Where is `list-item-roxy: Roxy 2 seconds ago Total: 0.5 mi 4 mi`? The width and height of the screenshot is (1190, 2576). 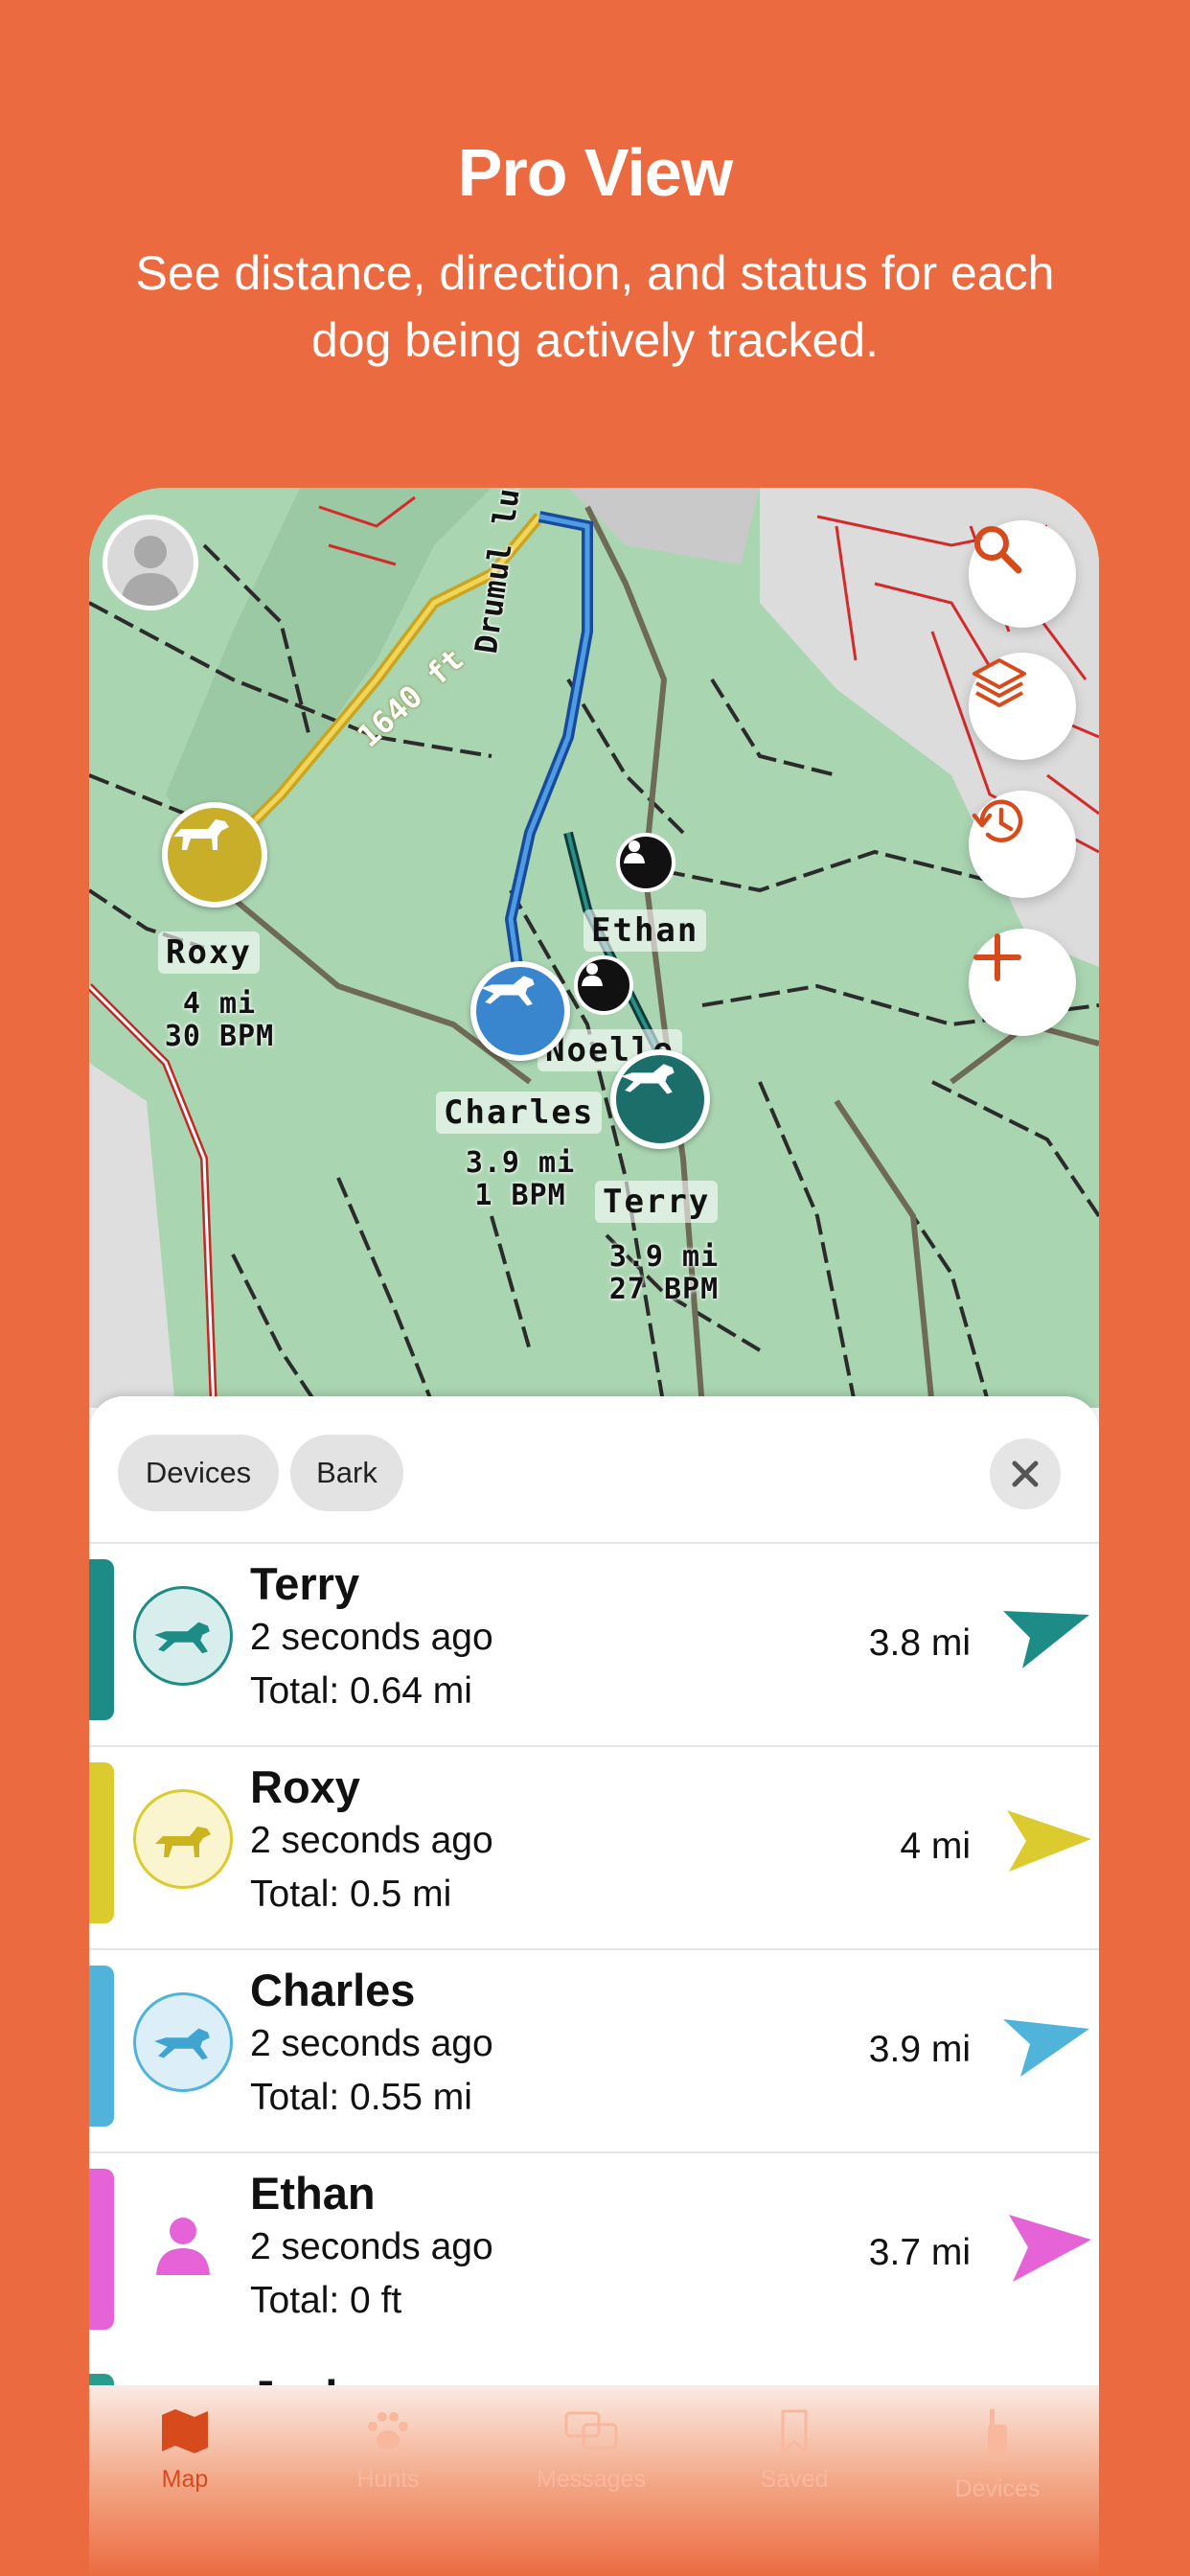 list-item-roxy: Roxy 2 seconds ago Total: 0.5 mi 4 mi is located at coordinates (594, 1846).